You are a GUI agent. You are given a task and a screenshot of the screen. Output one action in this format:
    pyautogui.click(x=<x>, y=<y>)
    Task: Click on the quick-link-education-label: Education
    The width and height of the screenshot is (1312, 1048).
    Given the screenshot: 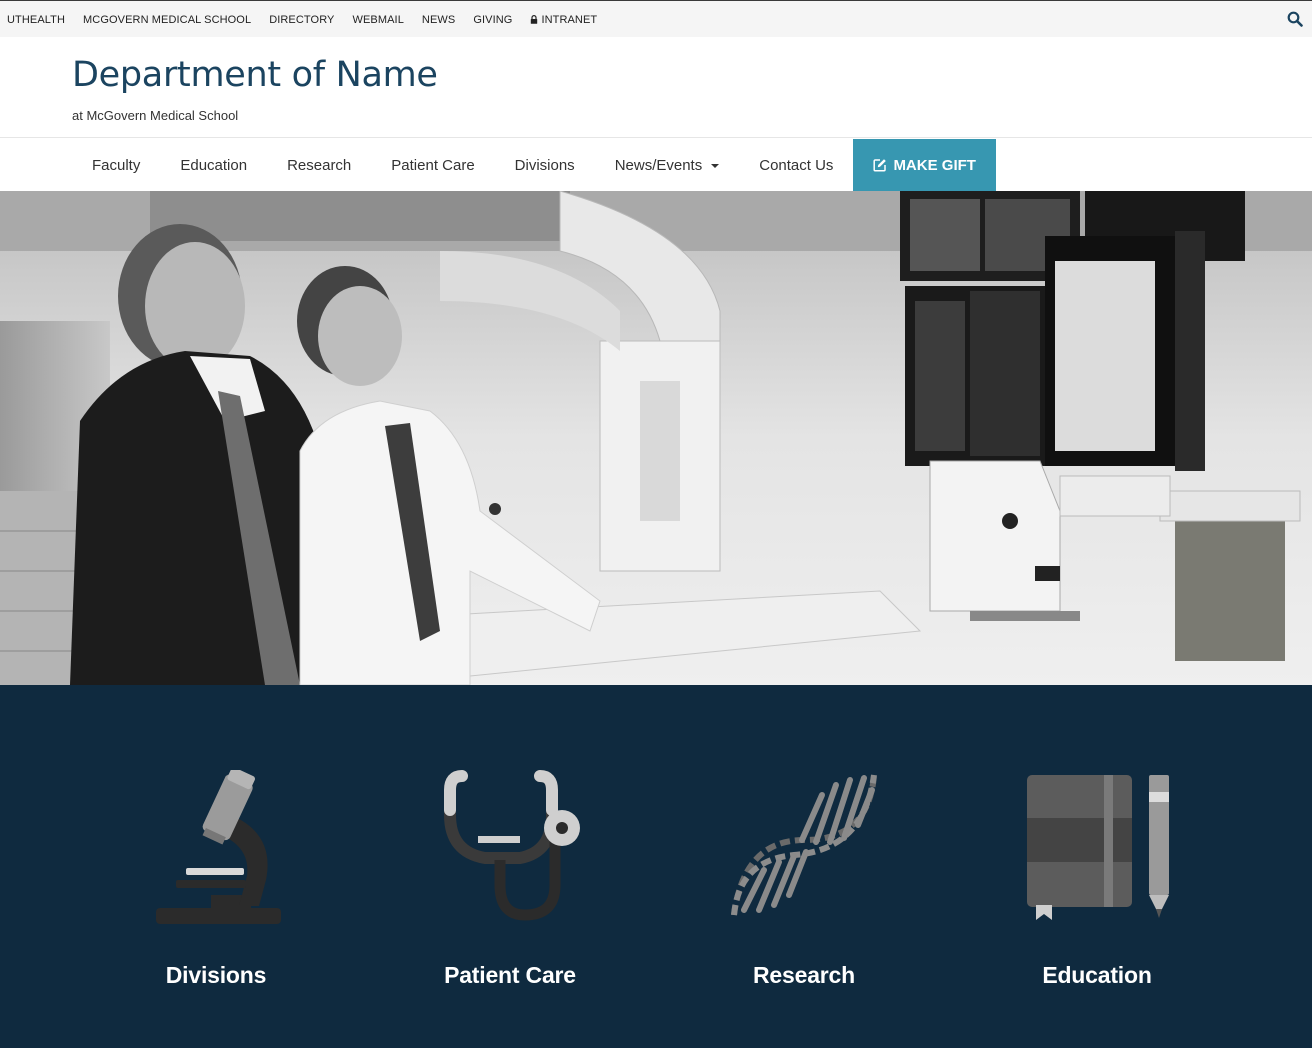 What is the action you would take?
    pyautogui.click(x=1097, y=975)
    